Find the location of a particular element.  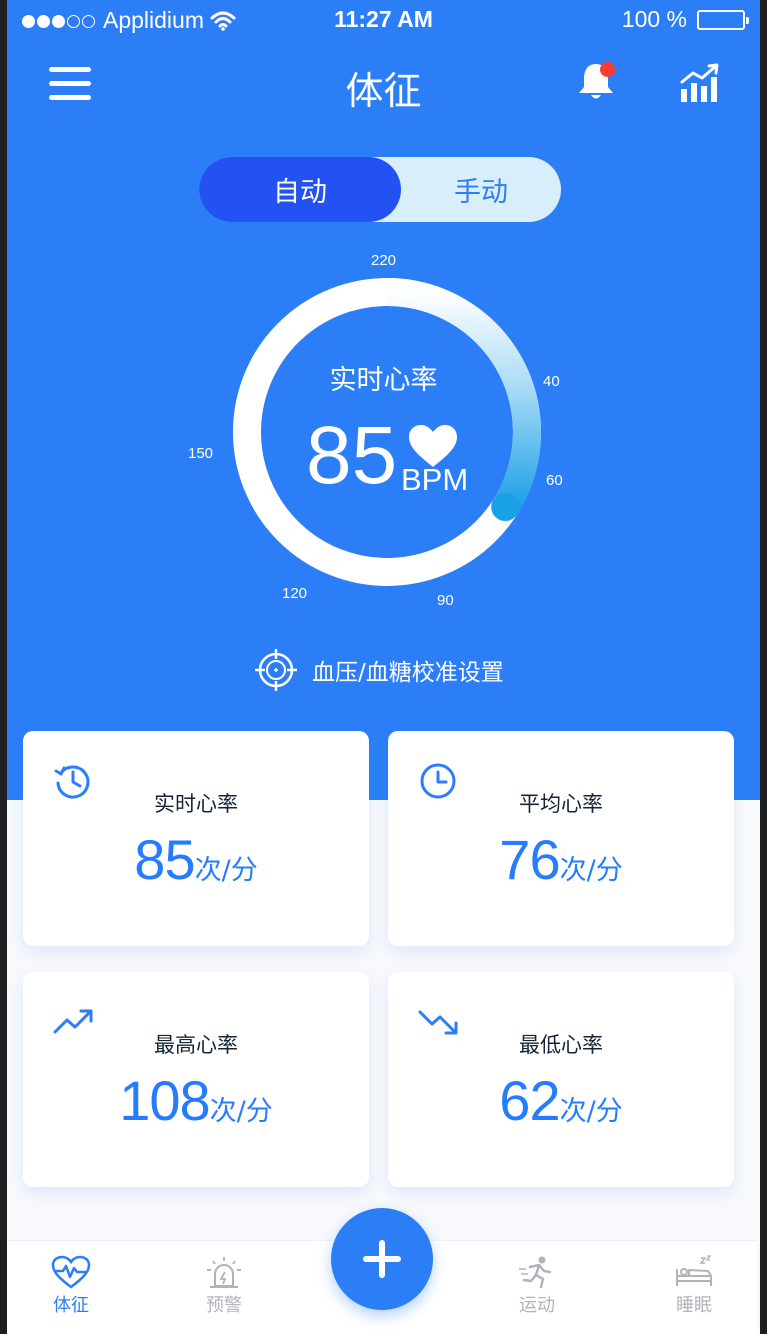

tab-label: 睡眠 is located at coordinates (694, 1305).